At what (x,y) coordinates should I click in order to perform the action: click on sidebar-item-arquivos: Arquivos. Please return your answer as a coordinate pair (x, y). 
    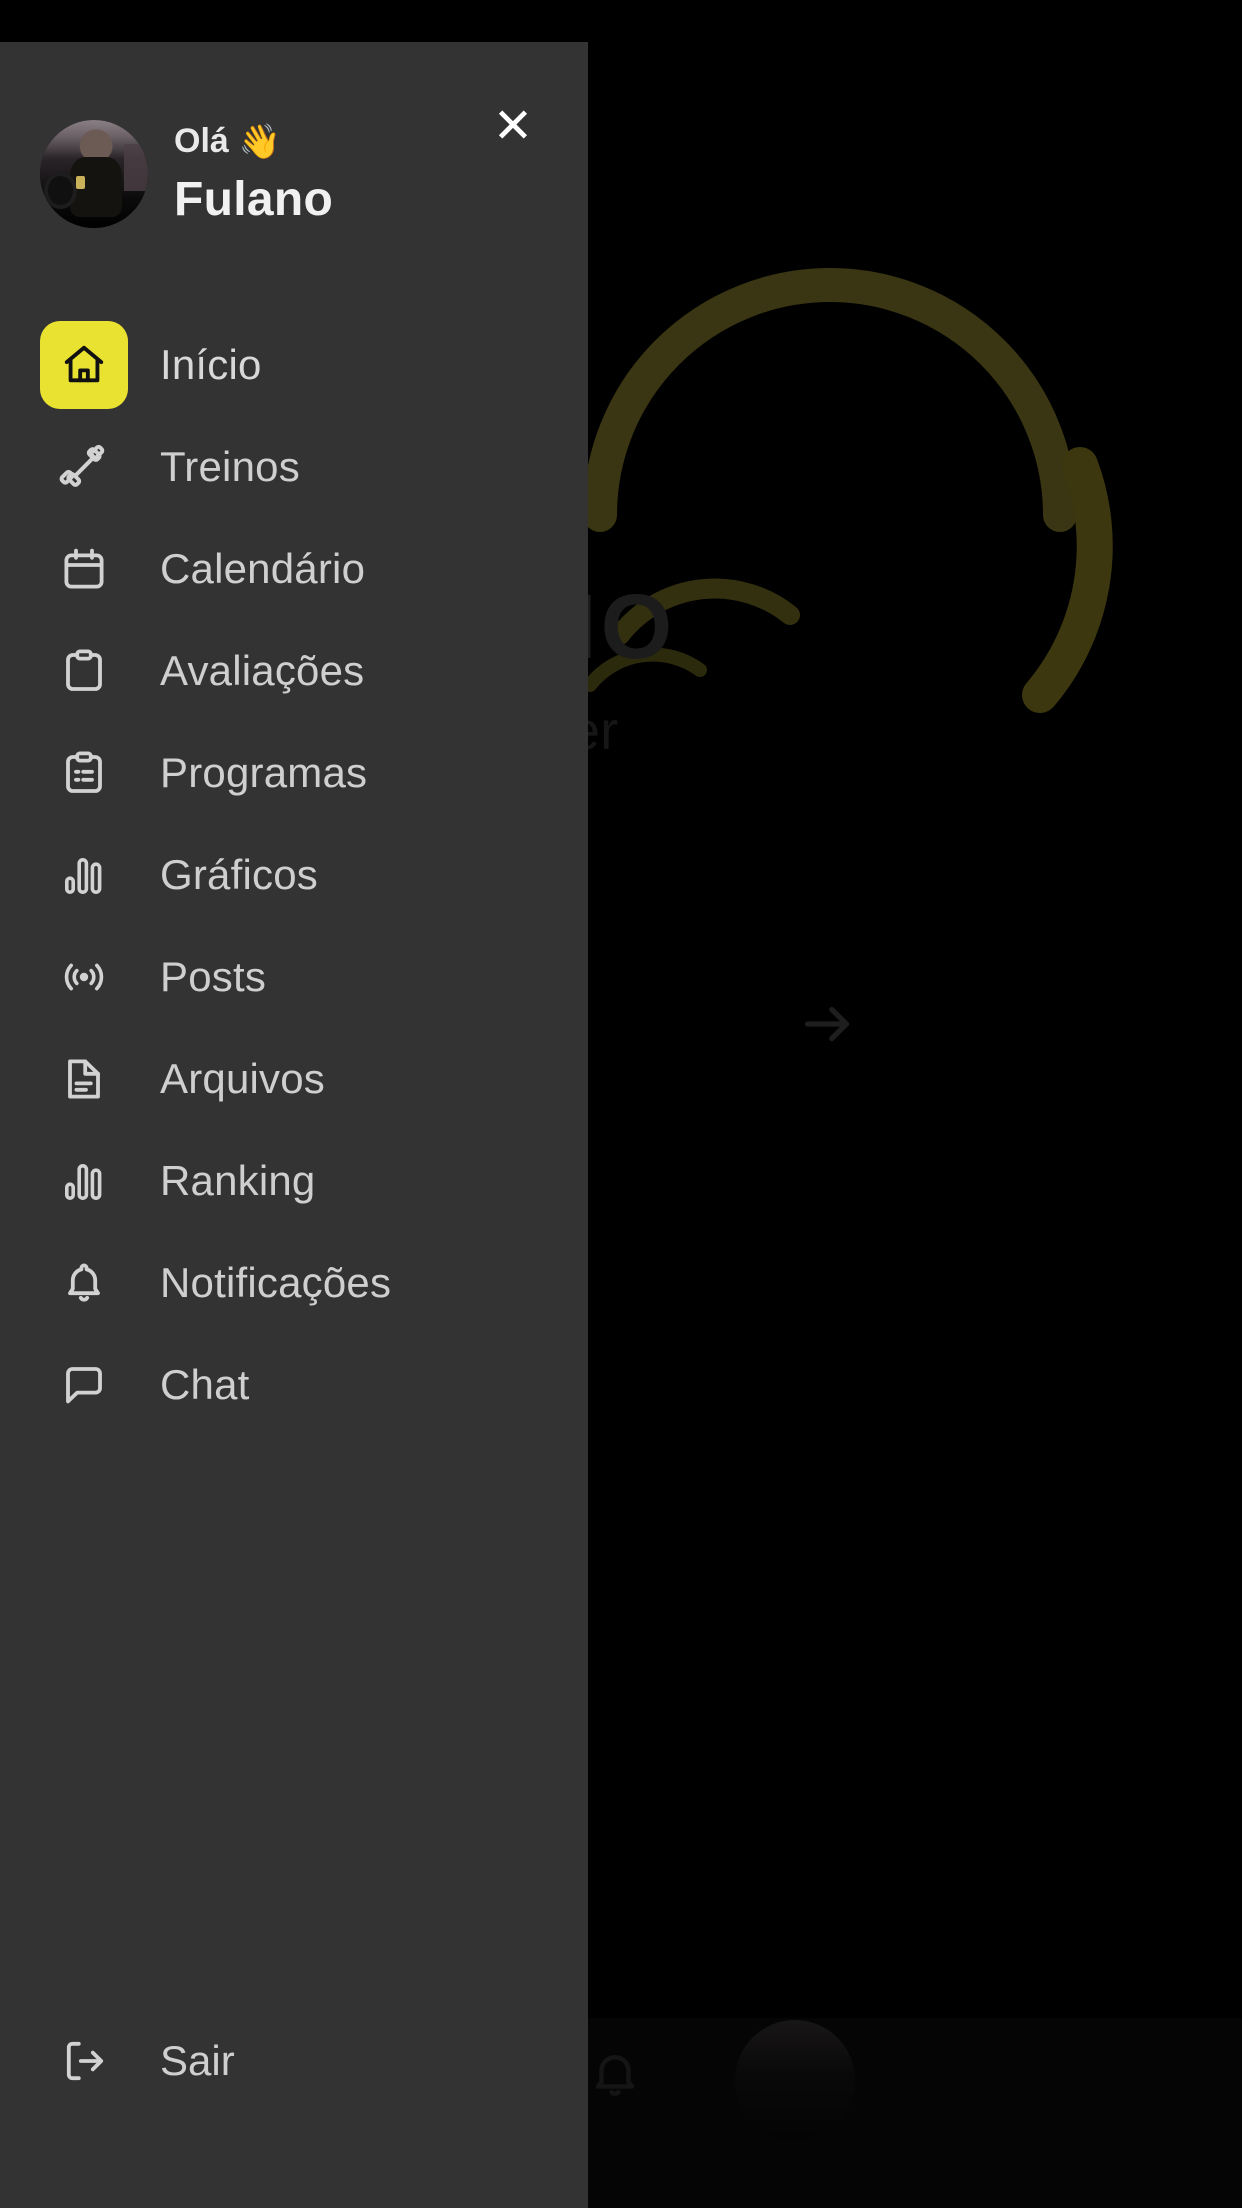
    Looking at the image, I should click on (294, 1079).